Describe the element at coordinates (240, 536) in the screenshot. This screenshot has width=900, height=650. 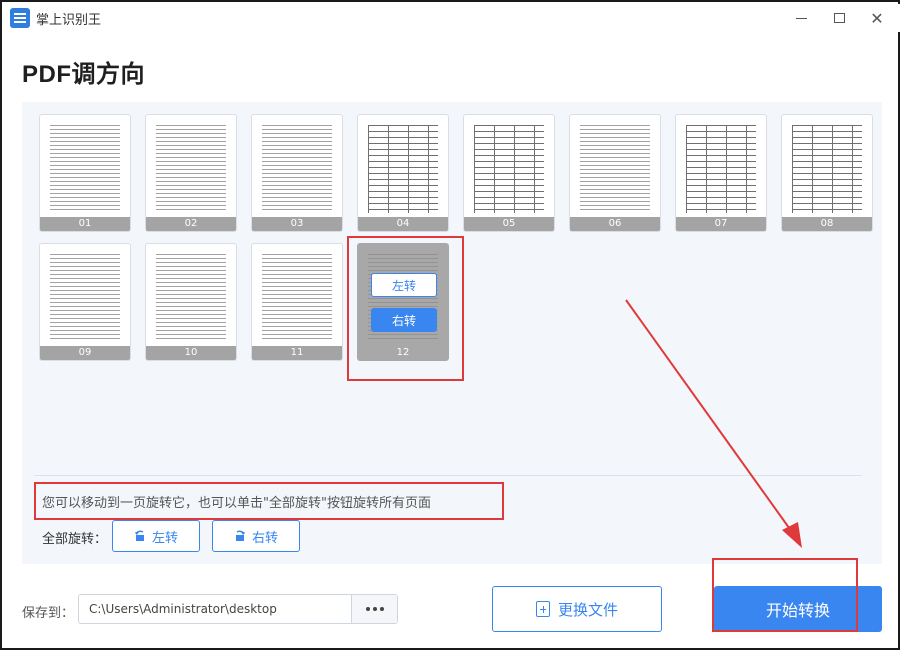
I see `rotate-right-icon` at that location.